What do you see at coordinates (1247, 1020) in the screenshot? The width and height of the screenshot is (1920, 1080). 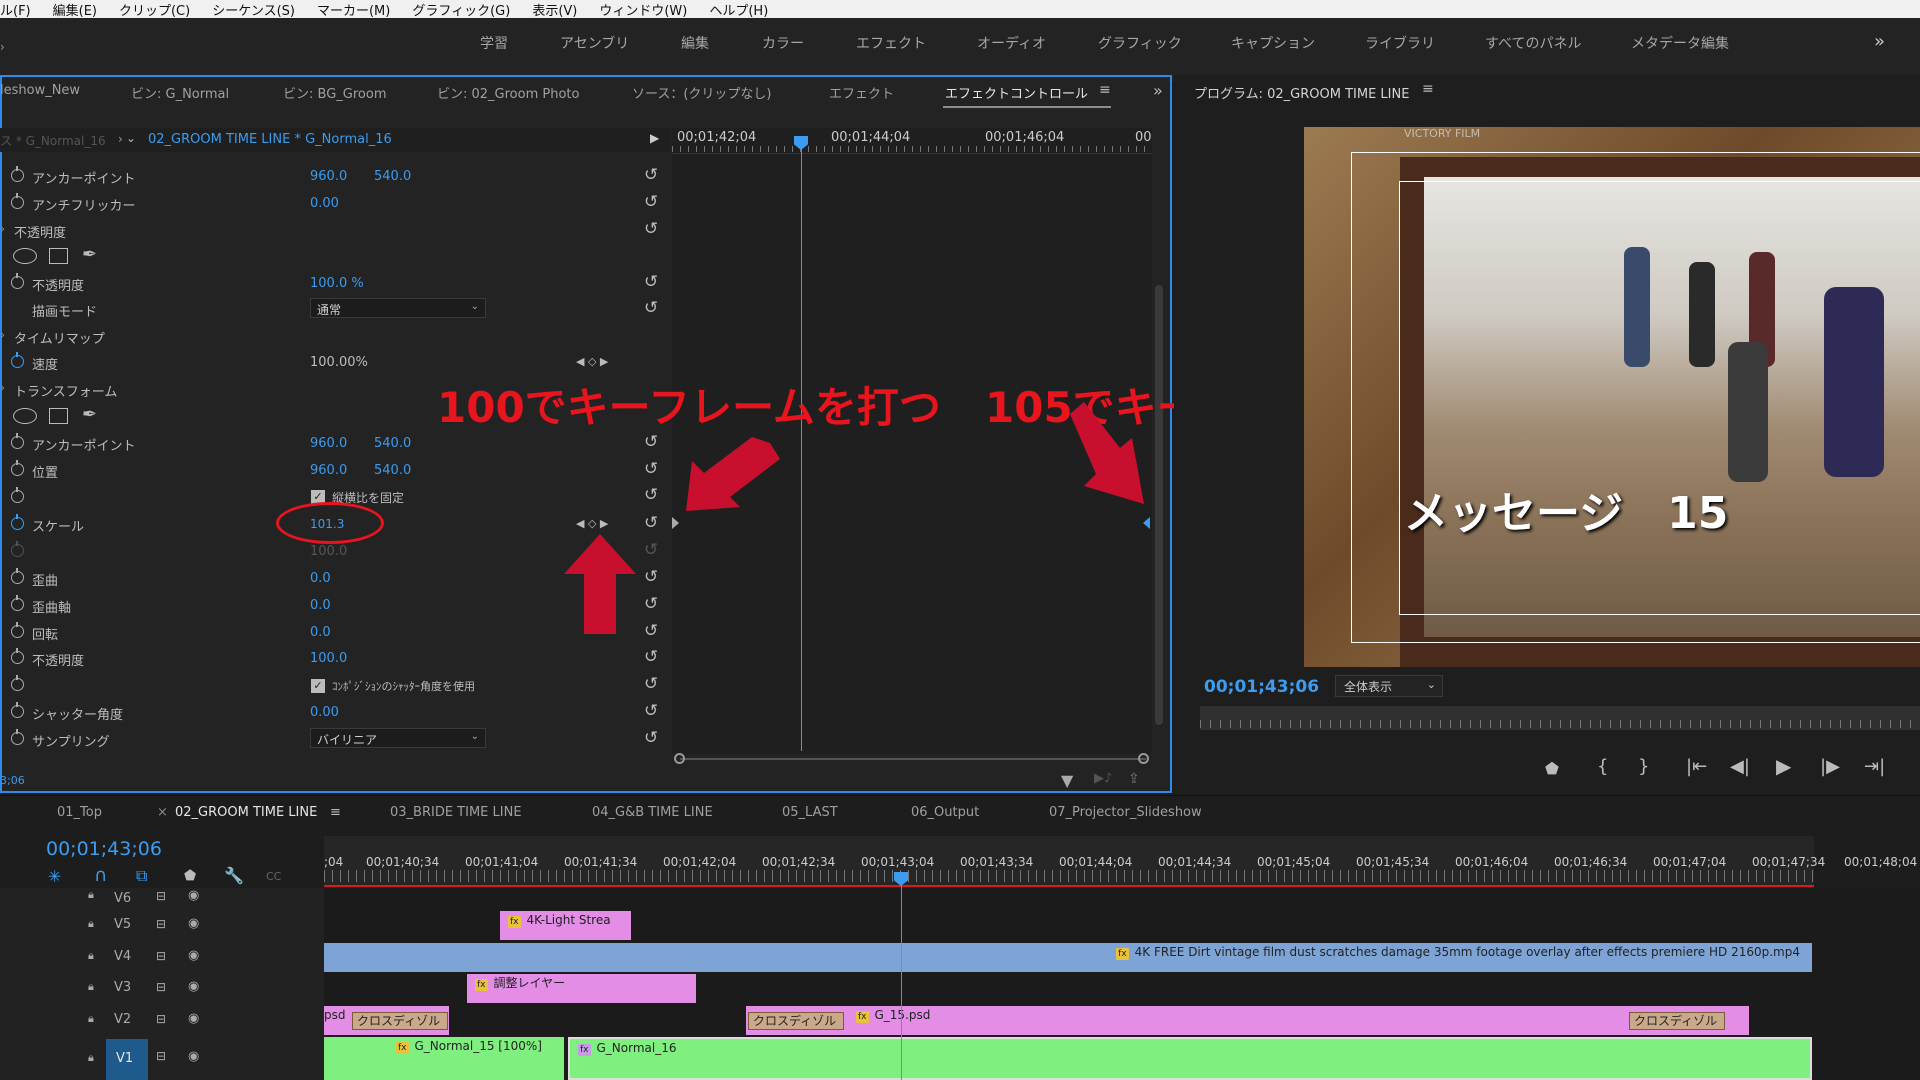 I see `clip-g15-psd: fx G_15.psd` at bounding box center [1247, 1020].